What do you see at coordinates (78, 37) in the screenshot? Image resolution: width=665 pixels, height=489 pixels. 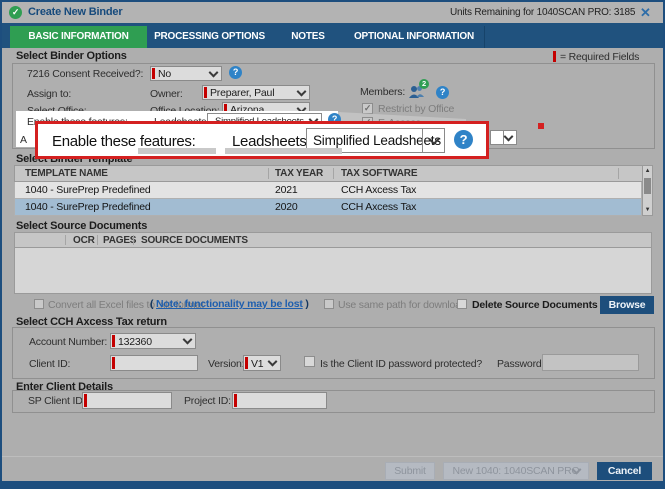 I see `tab-basic-information: BASIC INFORMATION` at bounding box center [78, 37].